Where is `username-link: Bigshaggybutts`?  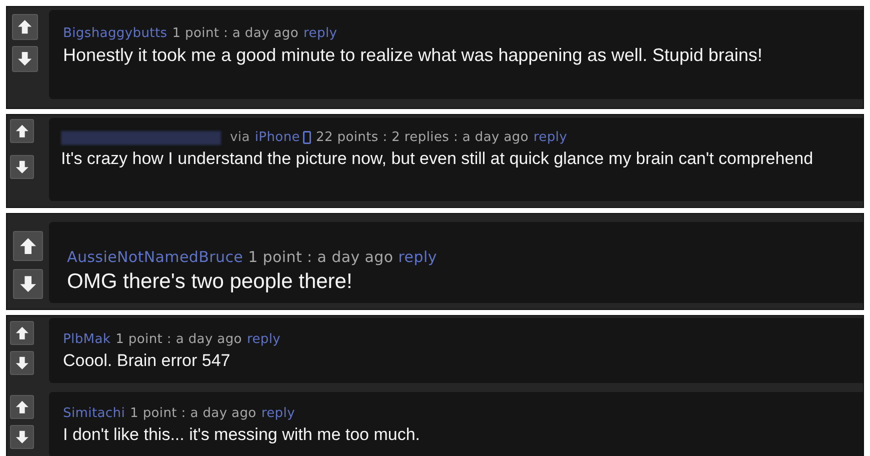
username-link: Bigshaggybutts is located at coordinates (115, 34).